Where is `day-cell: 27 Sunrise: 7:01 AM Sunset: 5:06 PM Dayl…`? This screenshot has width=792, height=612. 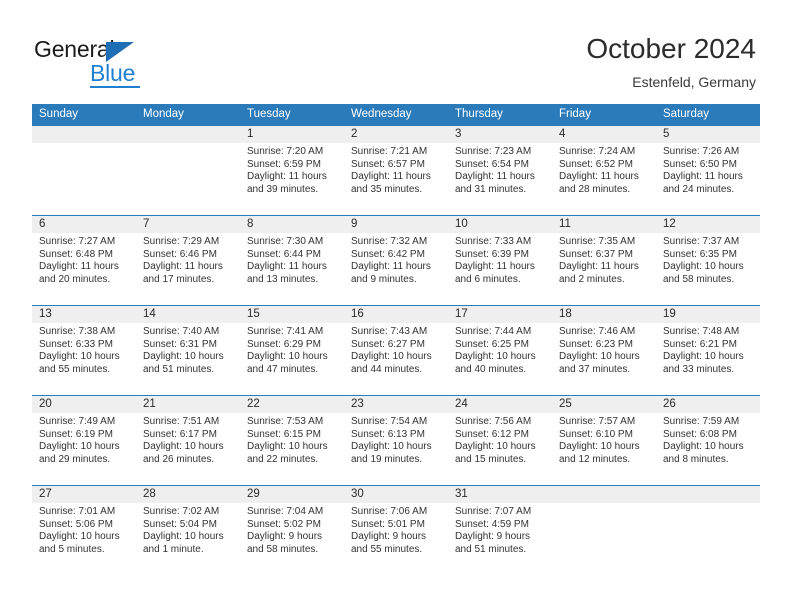 day-cell: 27 Sunrise: 7:01 AM Sunset: 5:06 PM Dayl… is located at coordinates (84, 530).